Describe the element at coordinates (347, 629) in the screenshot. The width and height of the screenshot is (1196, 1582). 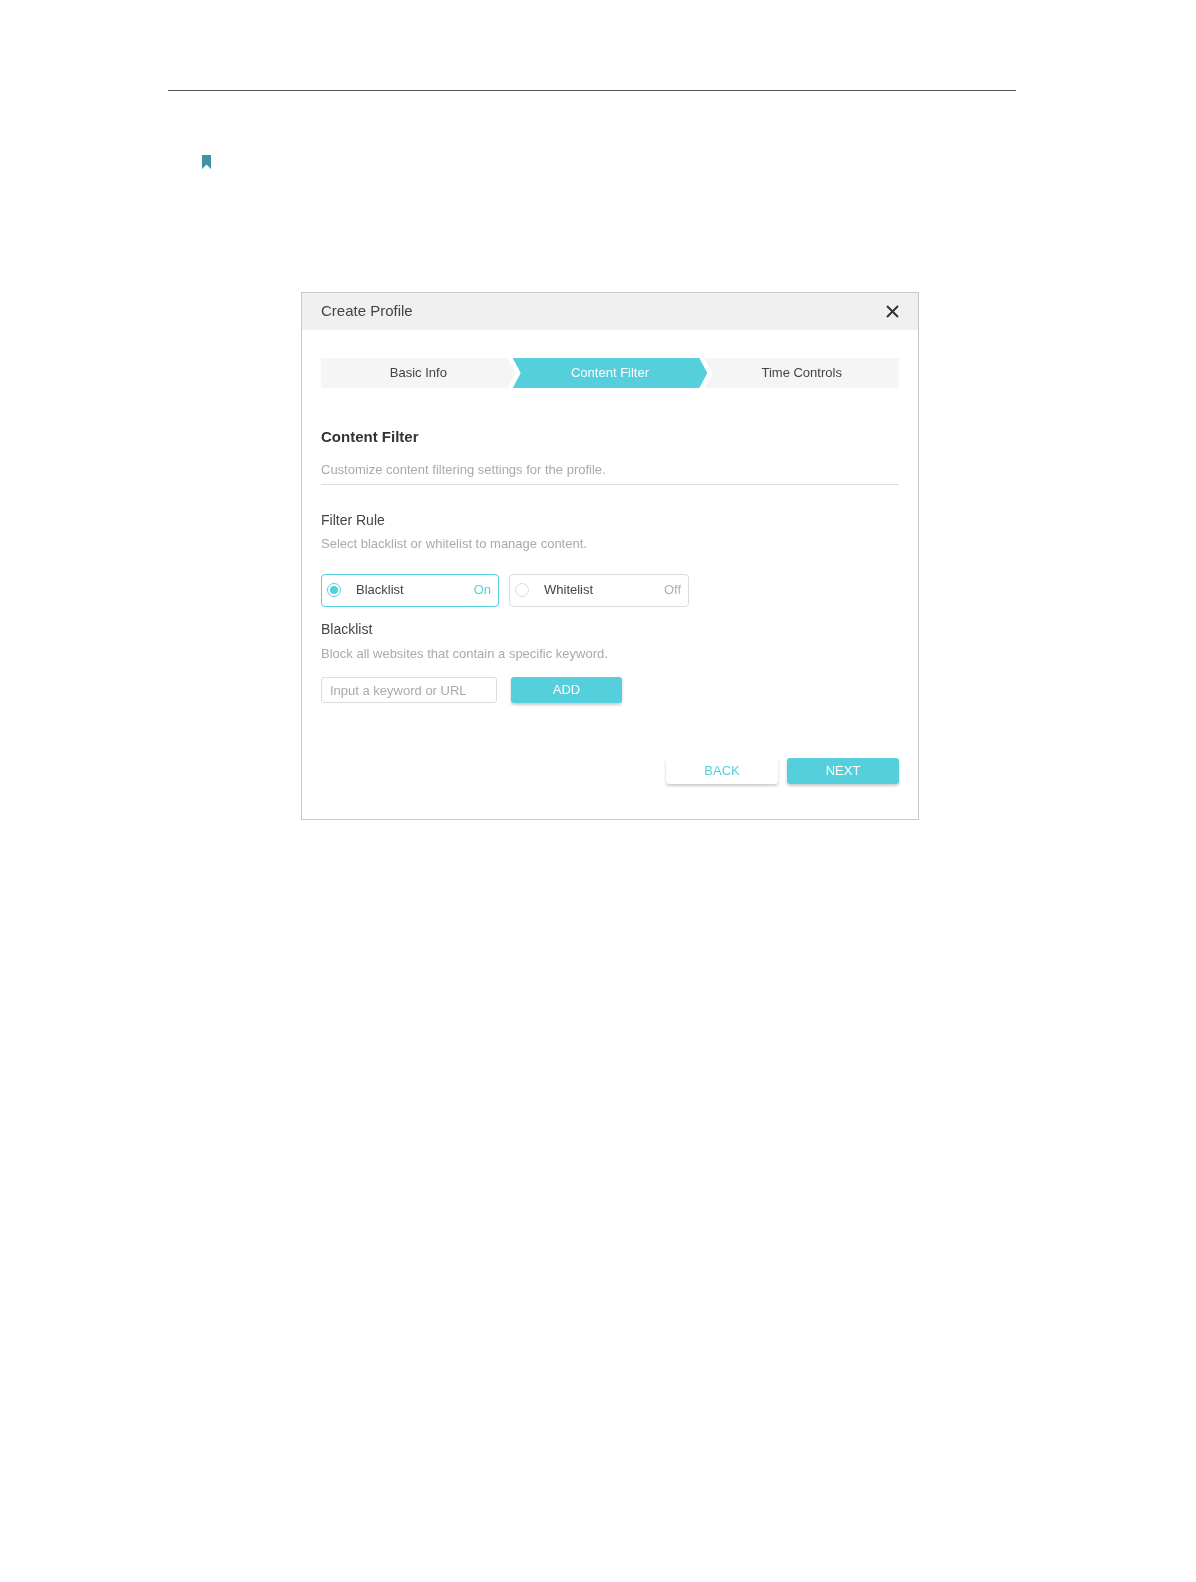
I see `list-title: Blacklist` at that location.